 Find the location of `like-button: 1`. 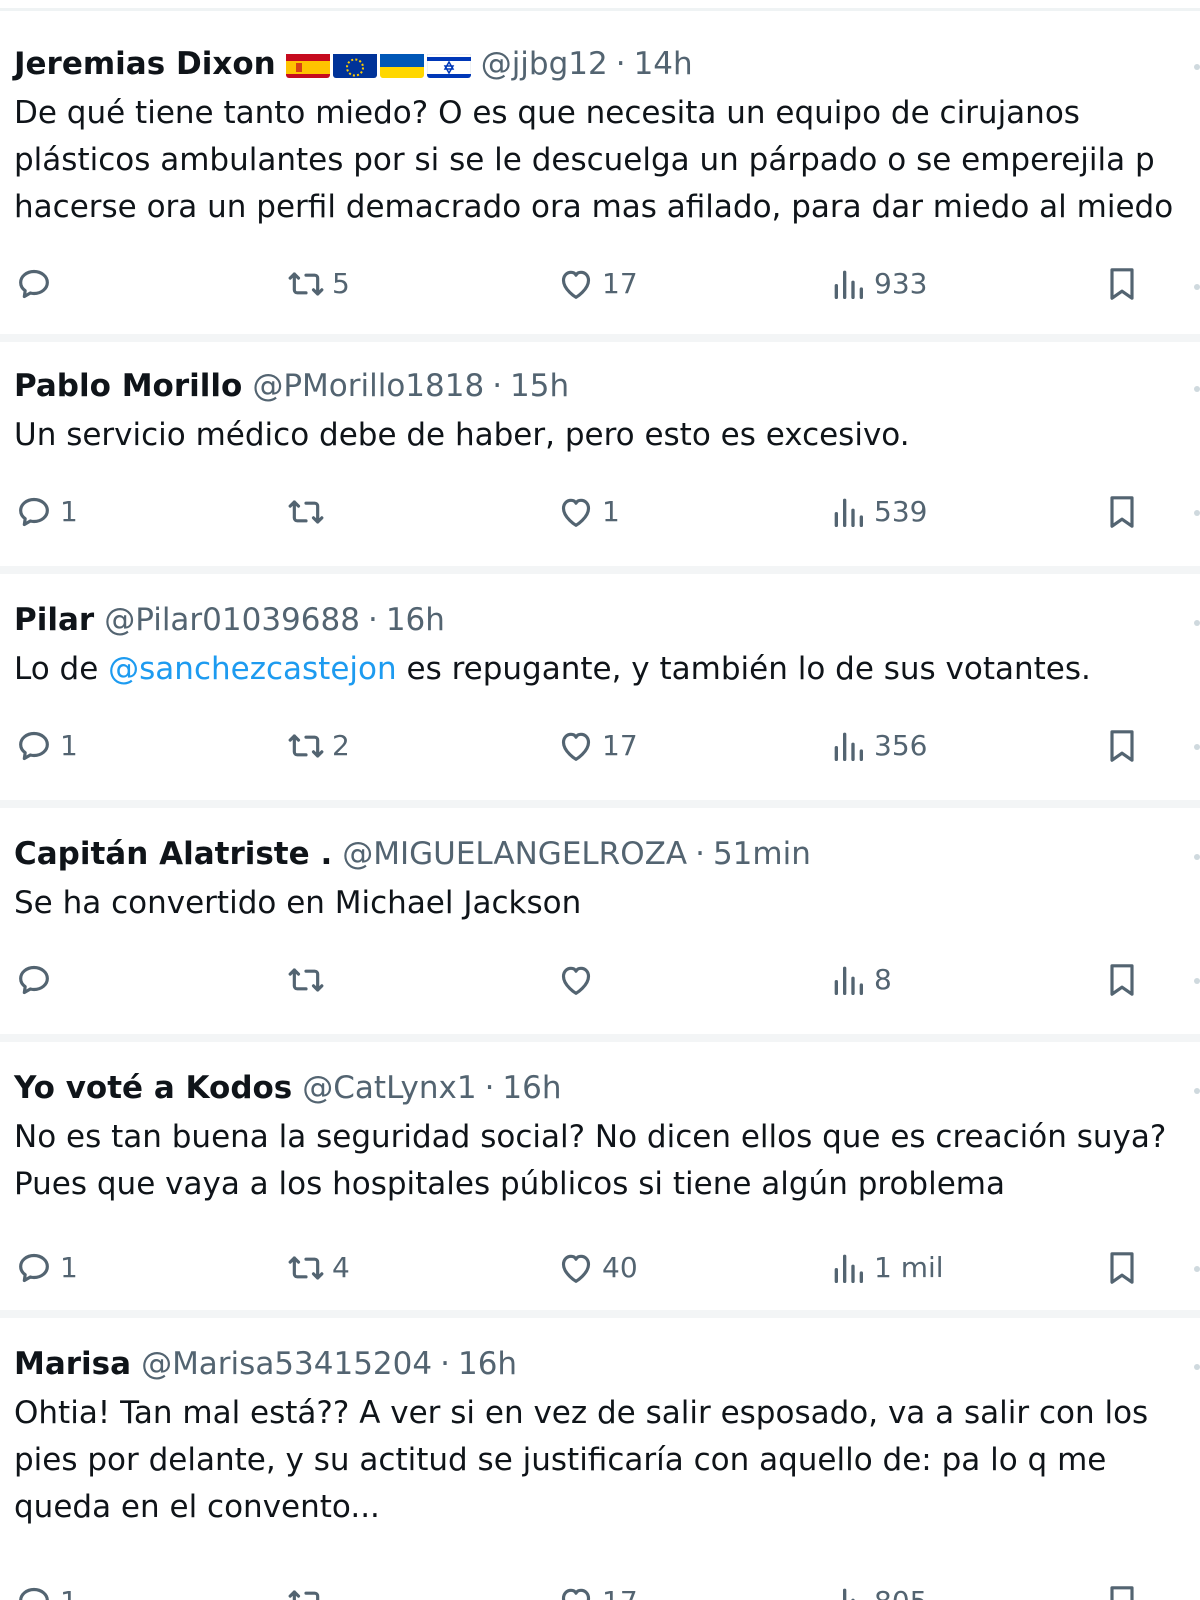

like-button: 1 is located at coordinates (588, 512).